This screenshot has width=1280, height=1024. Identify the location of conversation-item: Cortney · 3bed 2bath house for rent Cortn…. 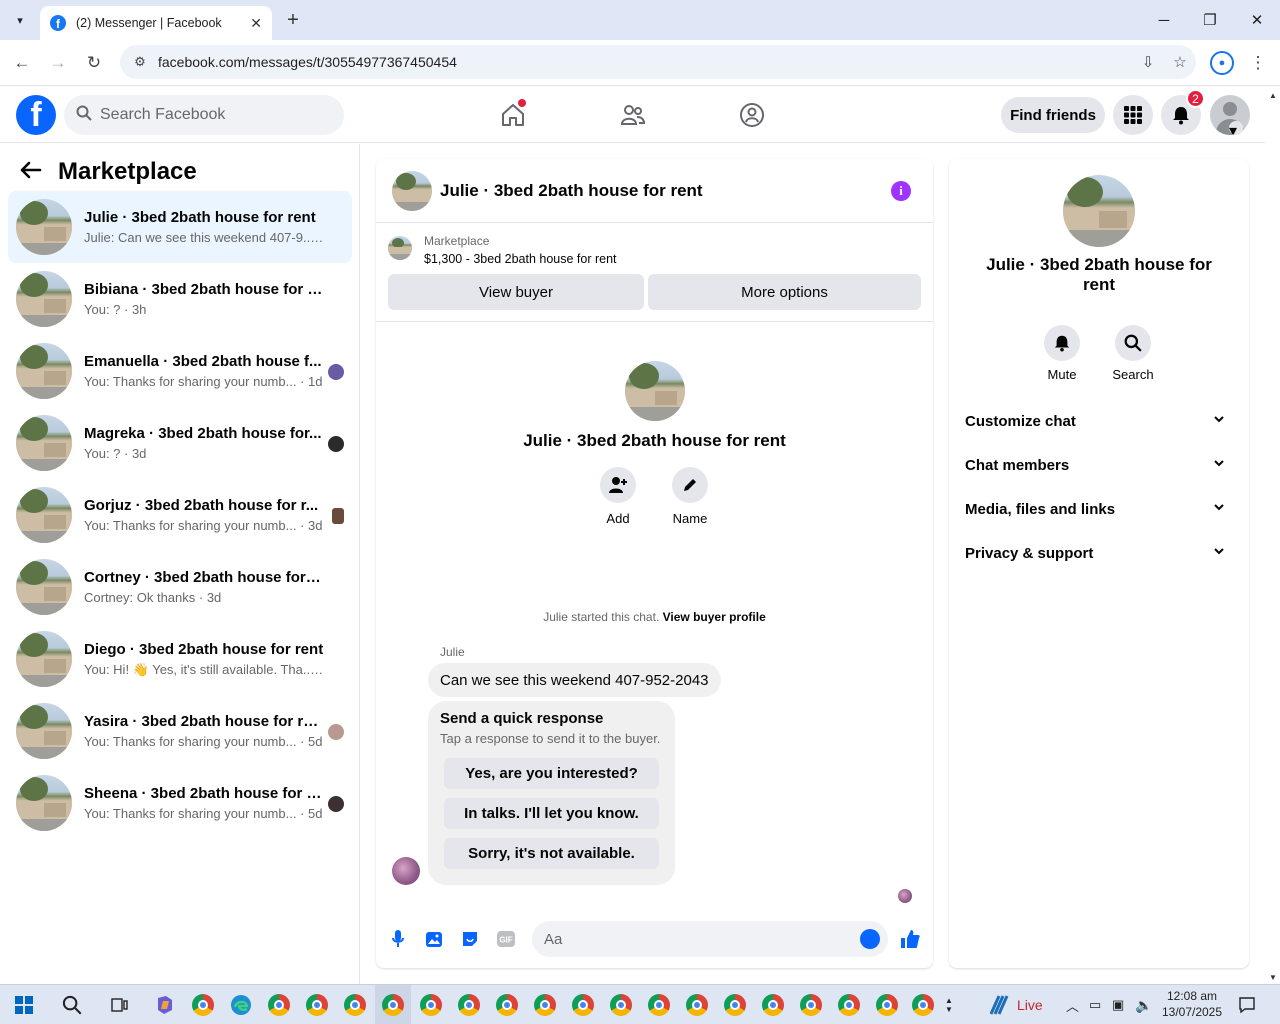
(180, 587).